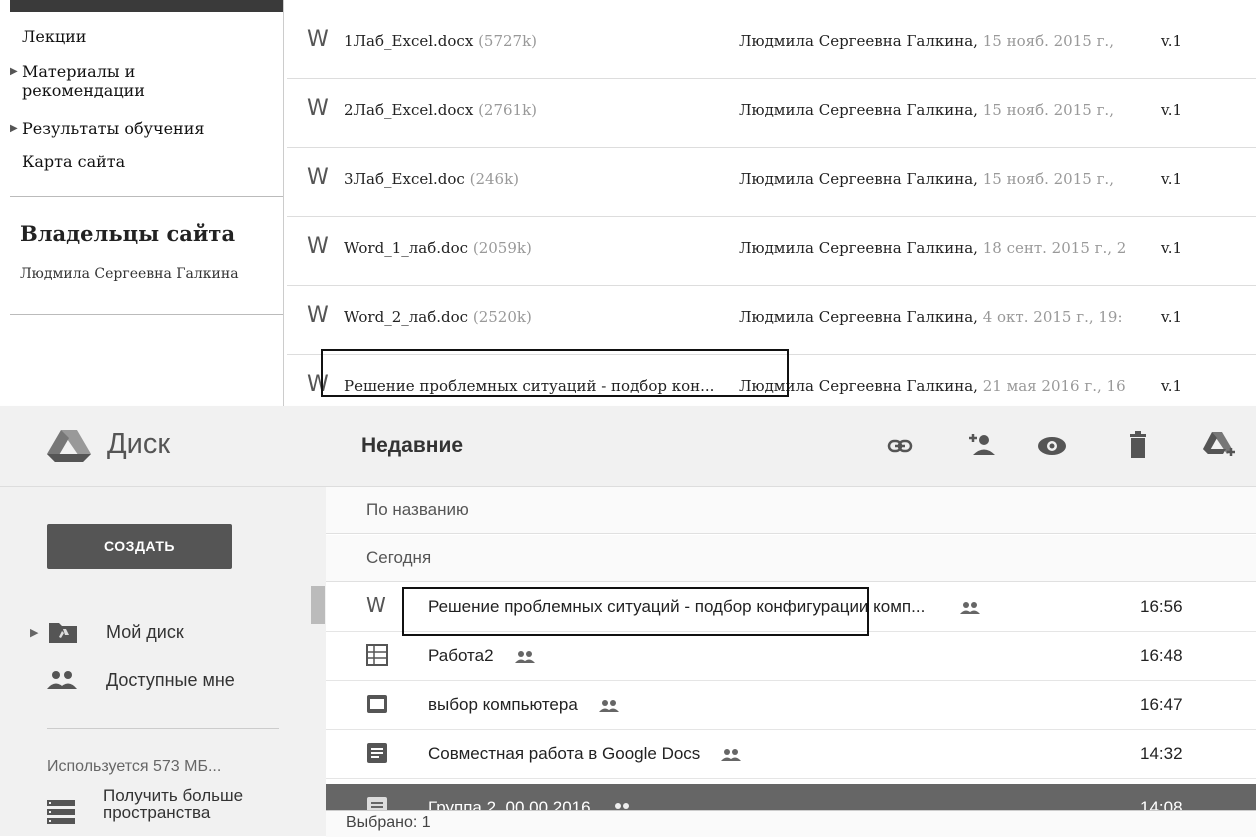  I want to click on attachment-name: 2Лаб_Excel.docx, so click(408, 110).